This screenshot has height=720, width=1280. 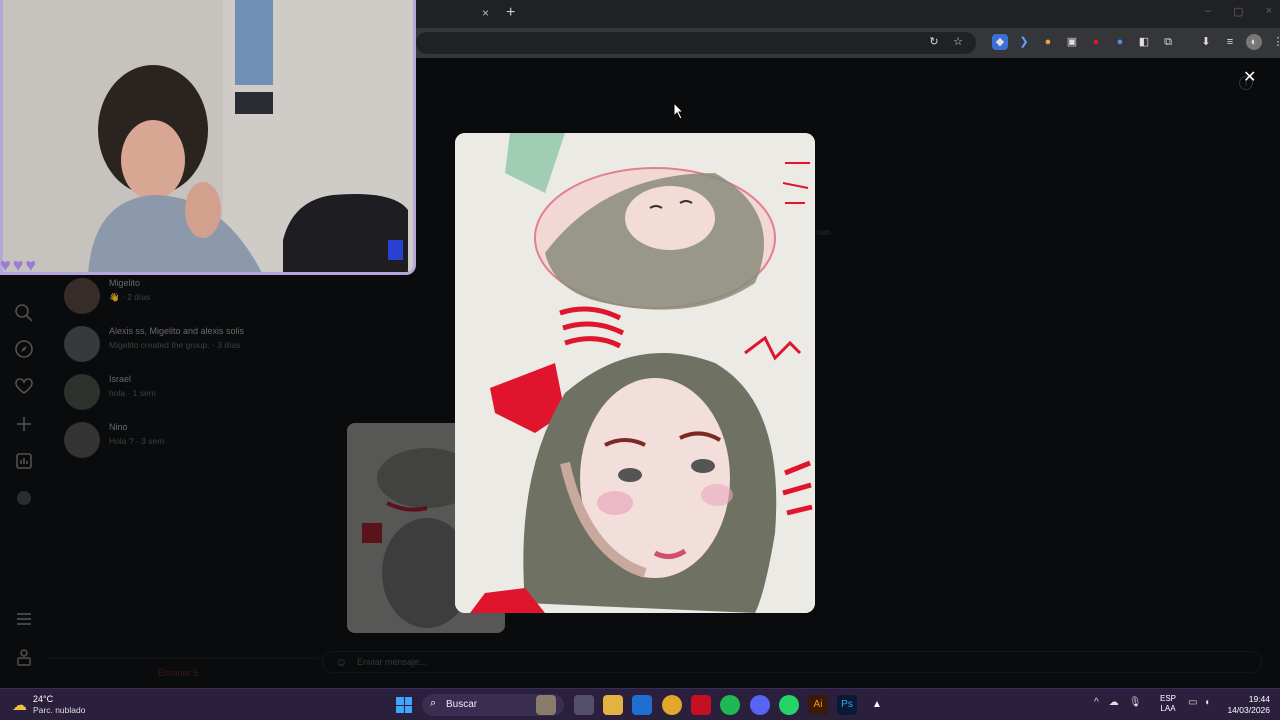 What do you see at coordinates (208, 137) in the screenshot?
I see `webcam-feed` at bounding box center [208, 137].